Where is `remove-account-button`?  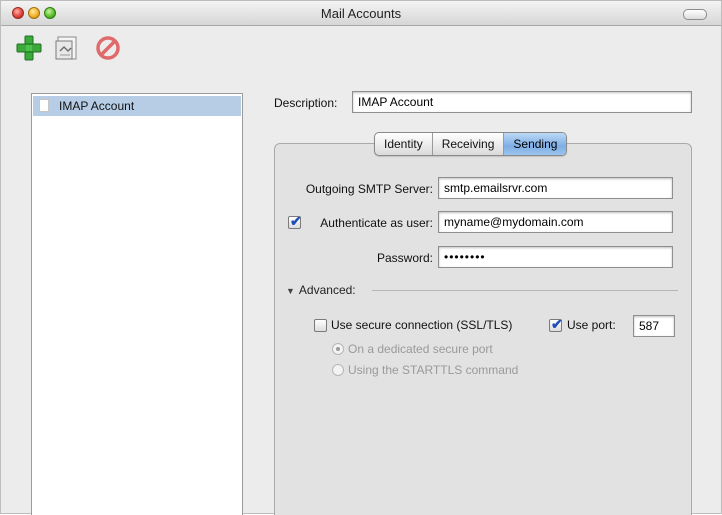
remove-account-button is located at coordinates (108, 48).